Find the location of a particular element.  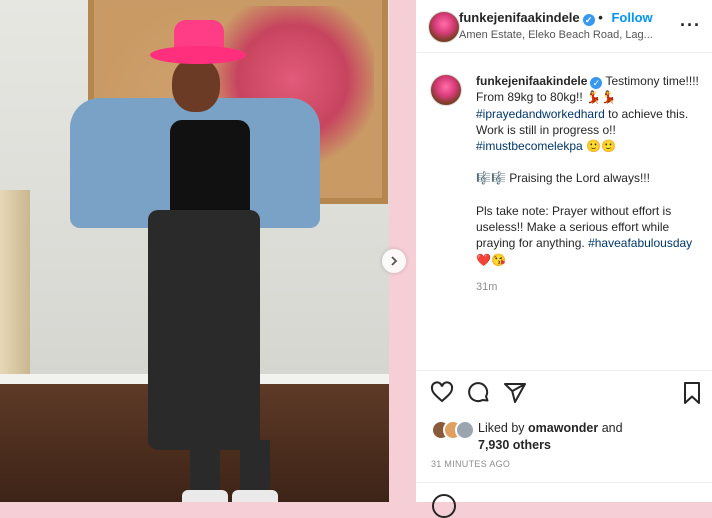

liked-and: and is located at coordinates (612, 428).